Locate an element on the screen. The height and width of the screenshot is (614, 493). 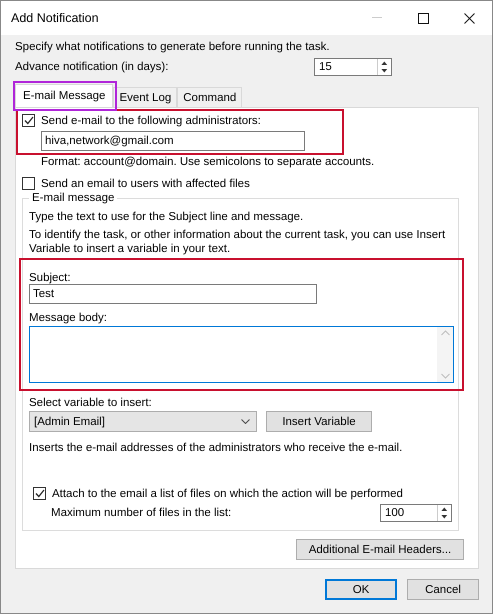
subject-field: Test is located at coordinates (173, 294).